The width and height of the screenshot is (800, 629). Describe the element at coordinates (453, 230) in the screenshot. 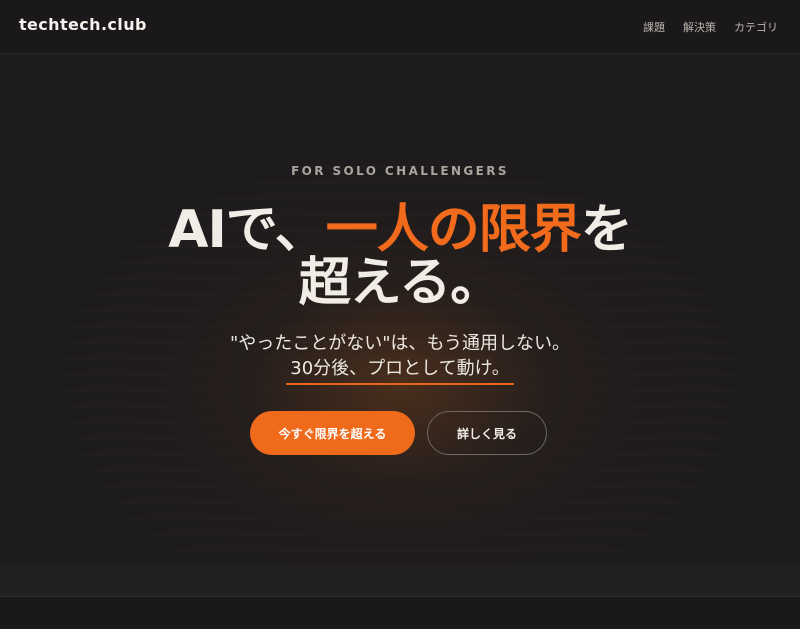

I see `headline-accent: 一人の限界` at that location.